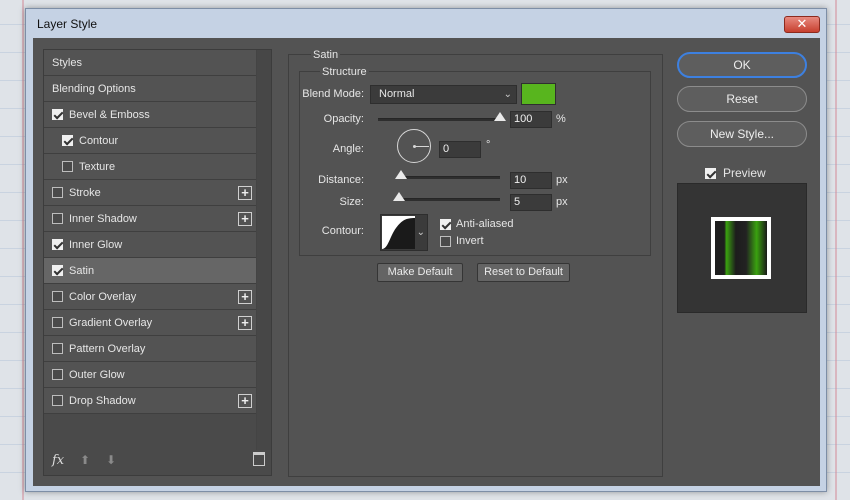 This screenshot has width=850, height=500. What do you see at coordinates (107, 348) in the screenshot?
I see `style-item-label: Pattern Overlay` at bounding box center [107, 348].